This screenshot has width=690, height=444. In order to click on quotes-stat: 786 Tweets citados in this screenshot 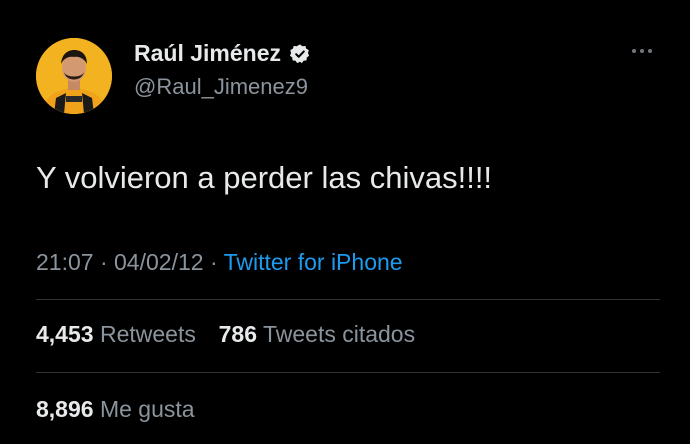, I will do `click(317, 334)`.